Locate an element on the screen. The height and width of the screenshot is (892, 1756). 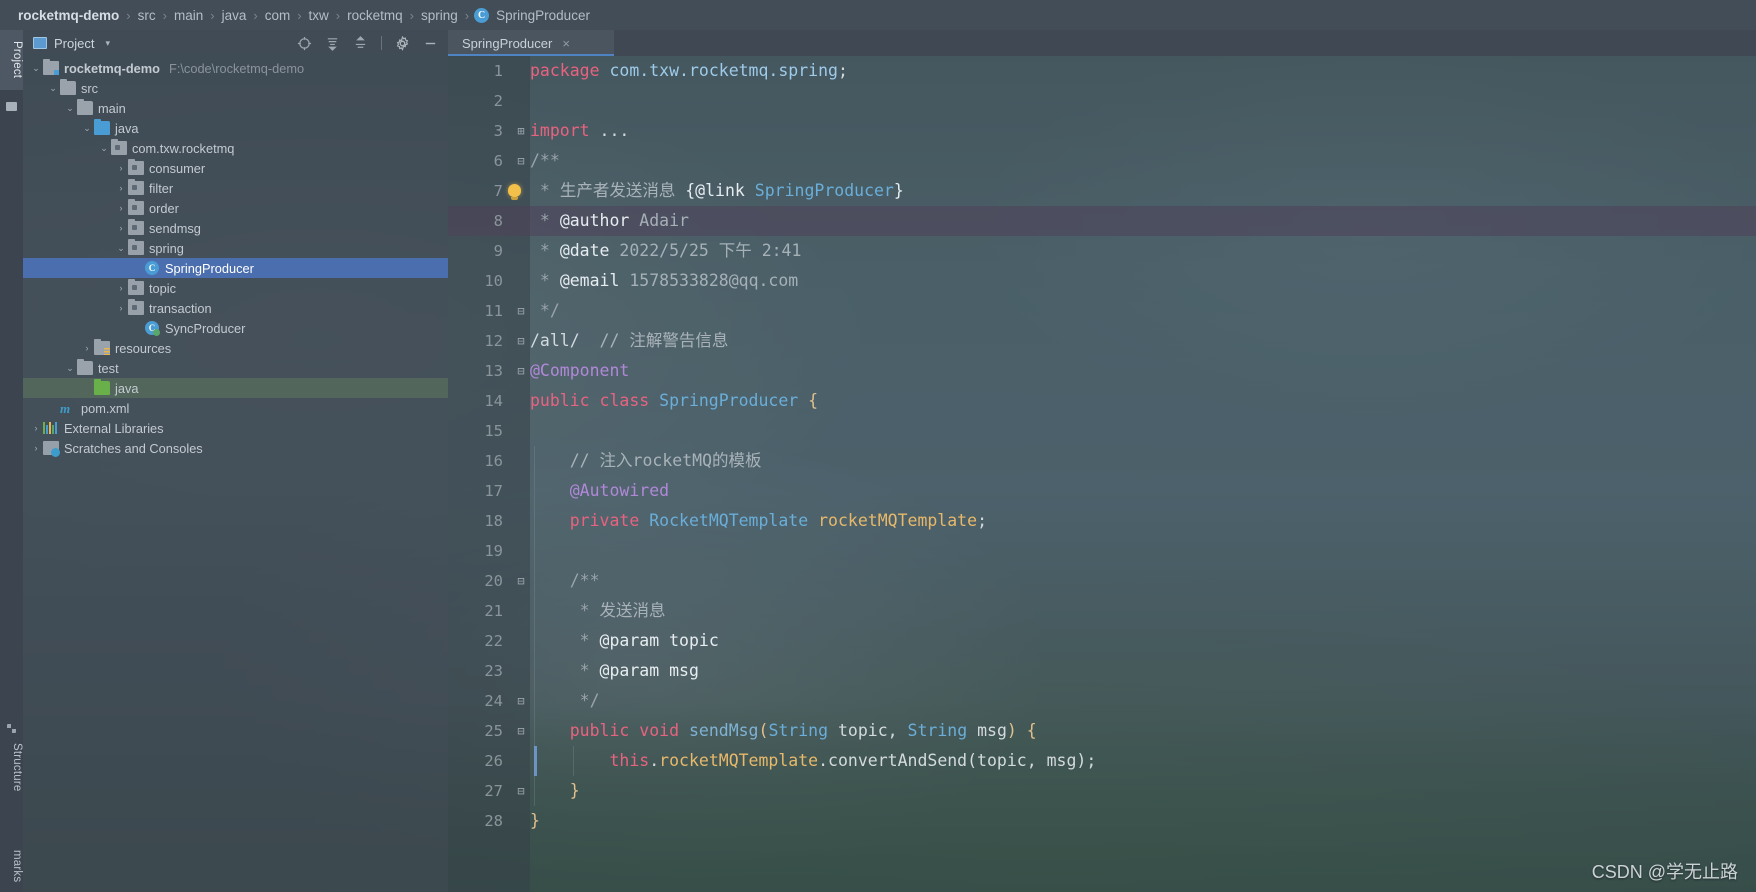
code-line-11: 11 ⊟ */ is located at coordinates (1102, 311).